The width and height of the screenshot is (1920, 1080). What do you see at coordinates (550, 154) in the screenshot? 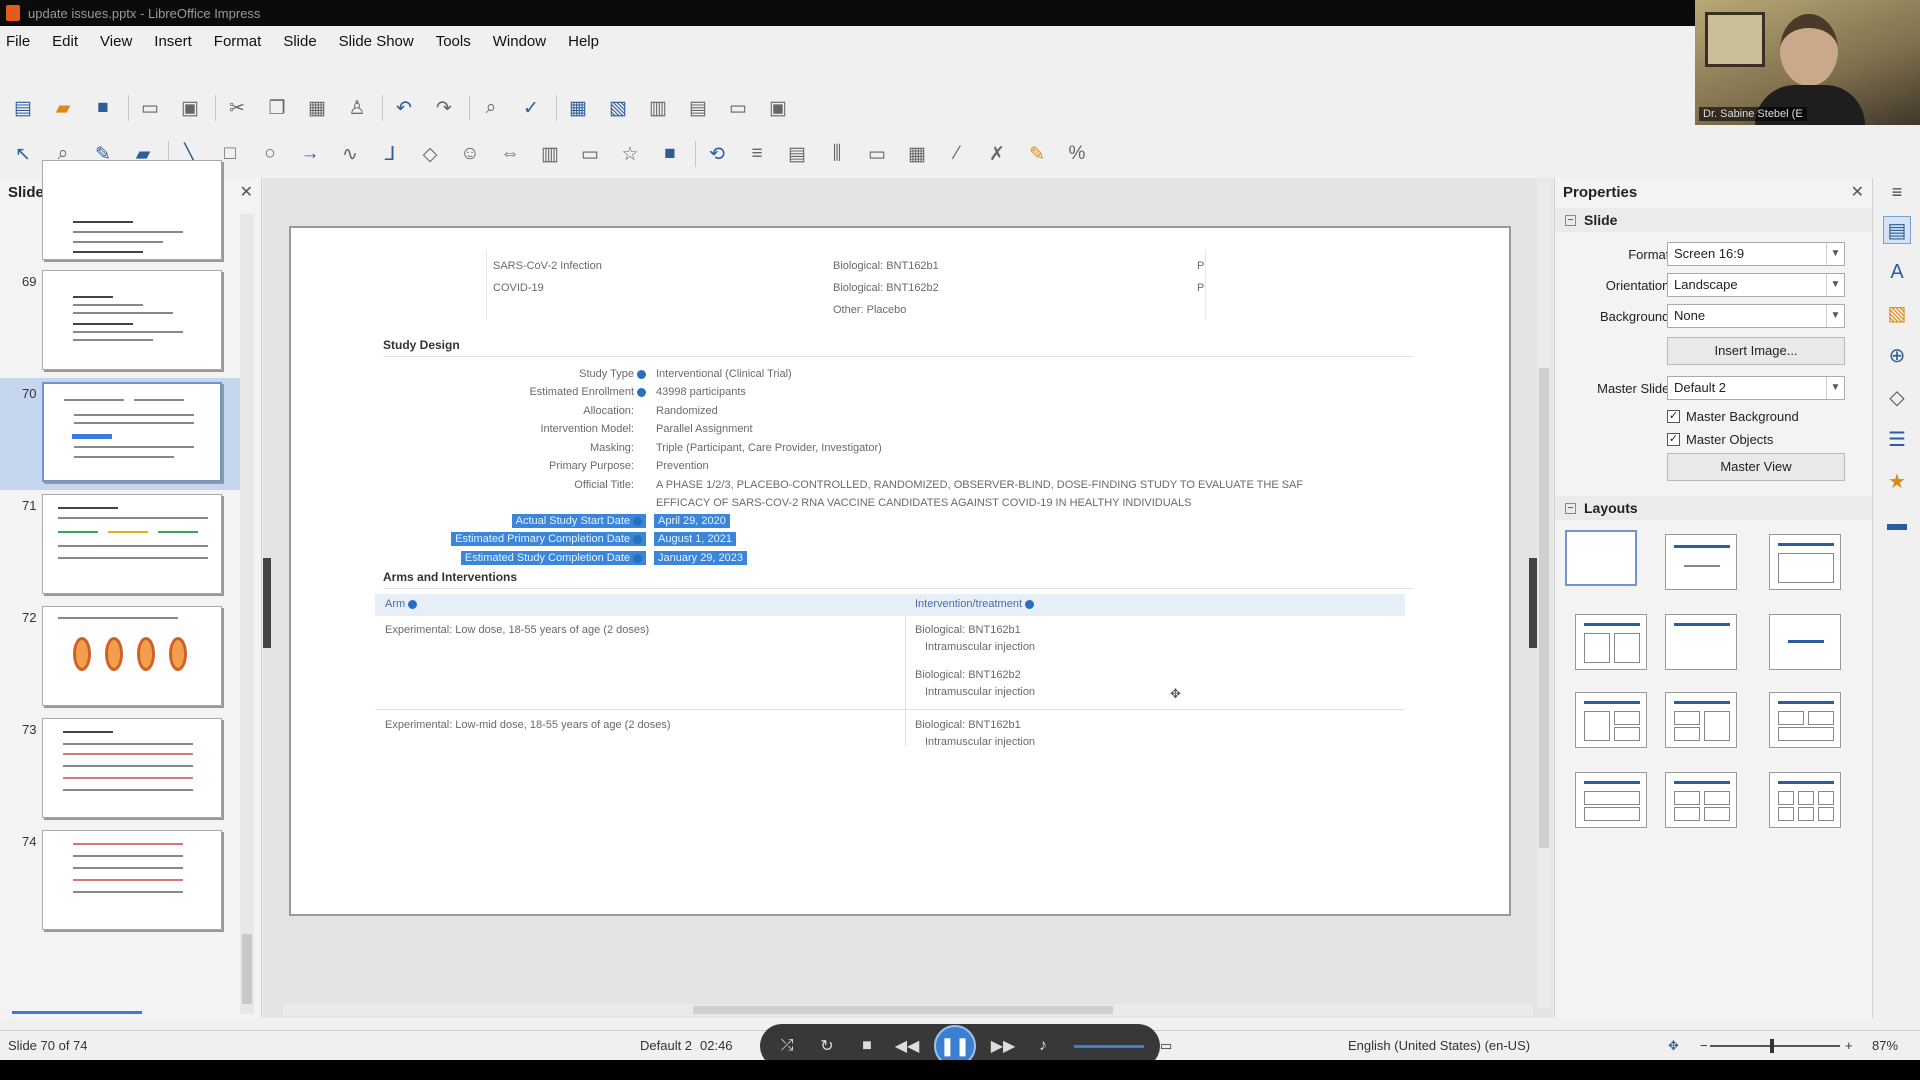
I see `flowchart-icon: ▥` at bounding box center [550, 154].